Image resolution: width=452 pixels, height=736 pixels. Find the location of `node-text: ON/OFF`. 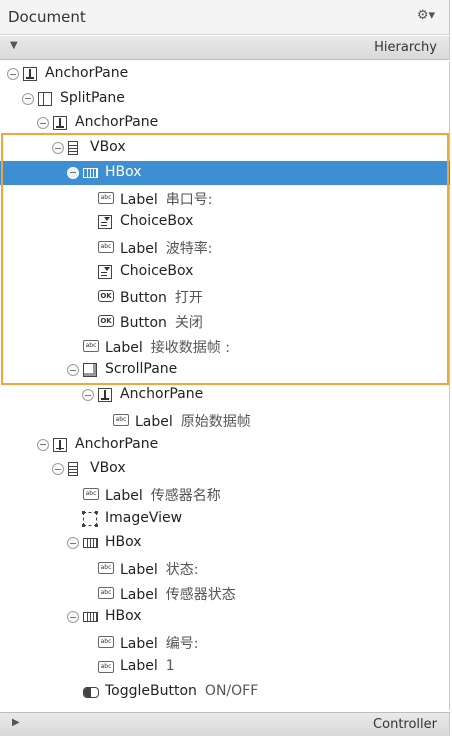

node-text: ON/OFF is located at coordinates (231, 690).